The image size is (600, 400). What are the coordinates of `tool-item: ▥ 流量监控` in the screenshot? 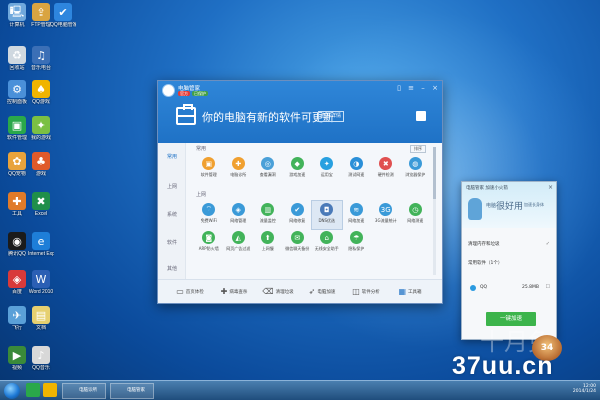 It's located at (268, 215).